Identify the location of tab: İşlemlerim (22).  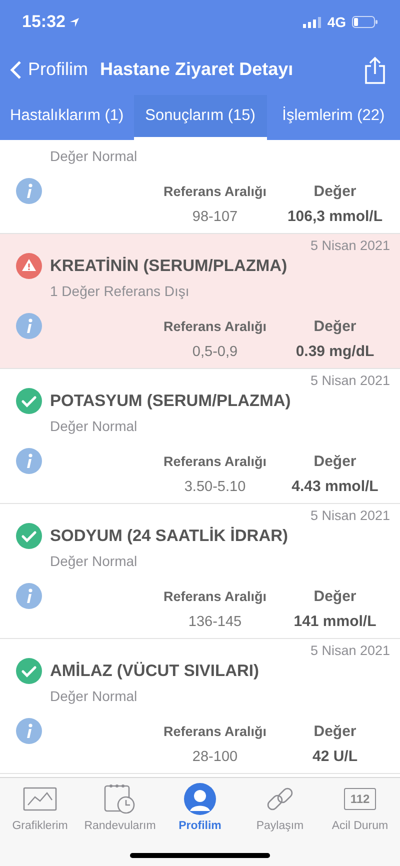
(333, 117).